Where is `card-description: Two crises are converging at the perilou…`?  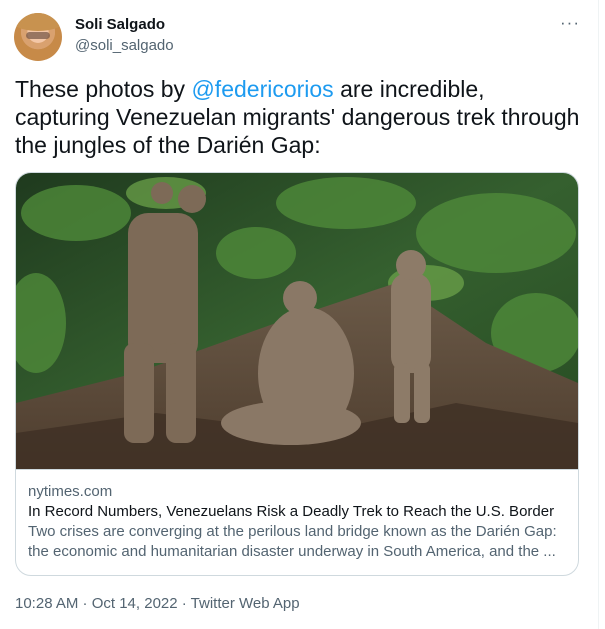 card-description: Two crises are converging at the perilou… is located at coordinates (292, 541).